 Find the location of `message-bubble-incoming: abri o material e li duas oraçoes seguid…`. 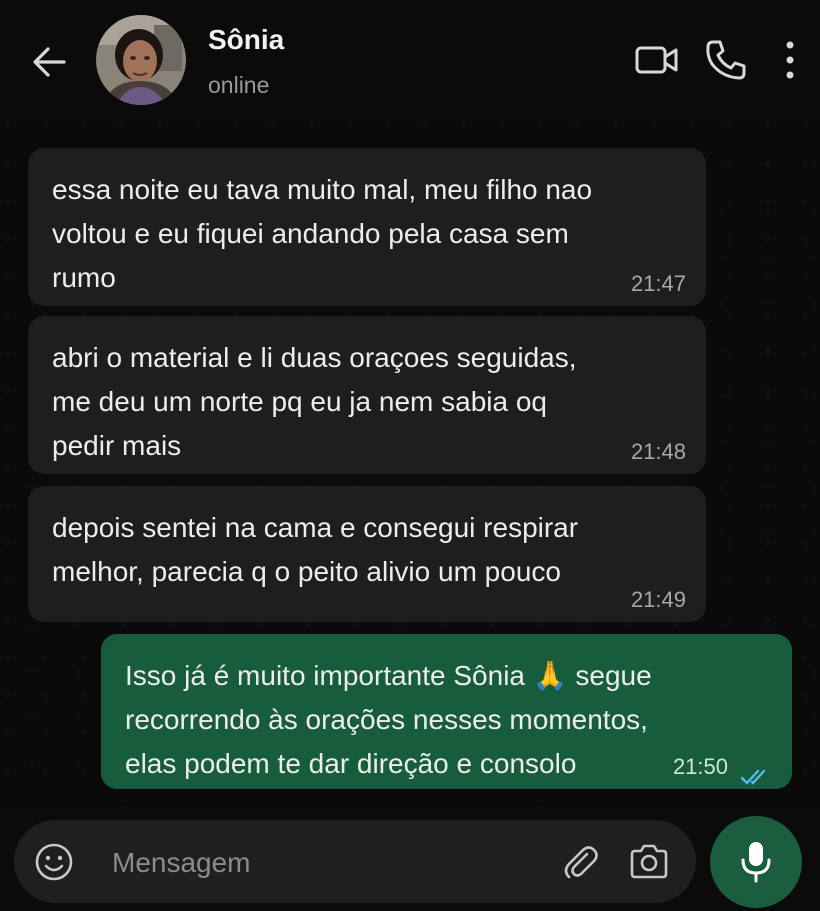

message-bubble-incoming: abri o material e li duas oraçoes seguid… is located at coordinates (367, 395).